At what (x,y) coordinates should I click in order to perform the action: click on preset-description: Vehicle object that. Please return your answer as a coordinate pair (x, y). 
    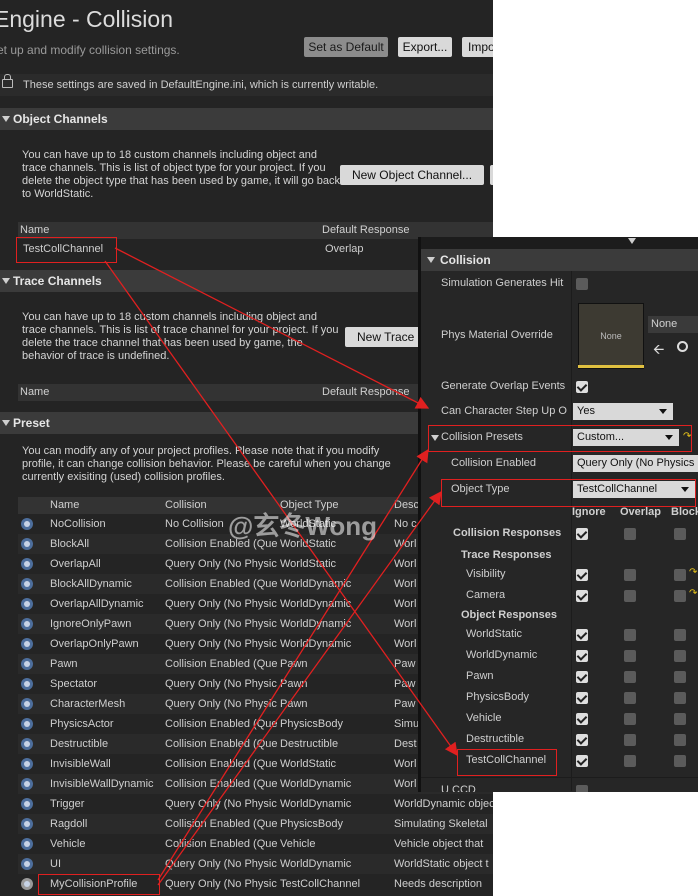
    Looking at the image, I should click on (439, 844).